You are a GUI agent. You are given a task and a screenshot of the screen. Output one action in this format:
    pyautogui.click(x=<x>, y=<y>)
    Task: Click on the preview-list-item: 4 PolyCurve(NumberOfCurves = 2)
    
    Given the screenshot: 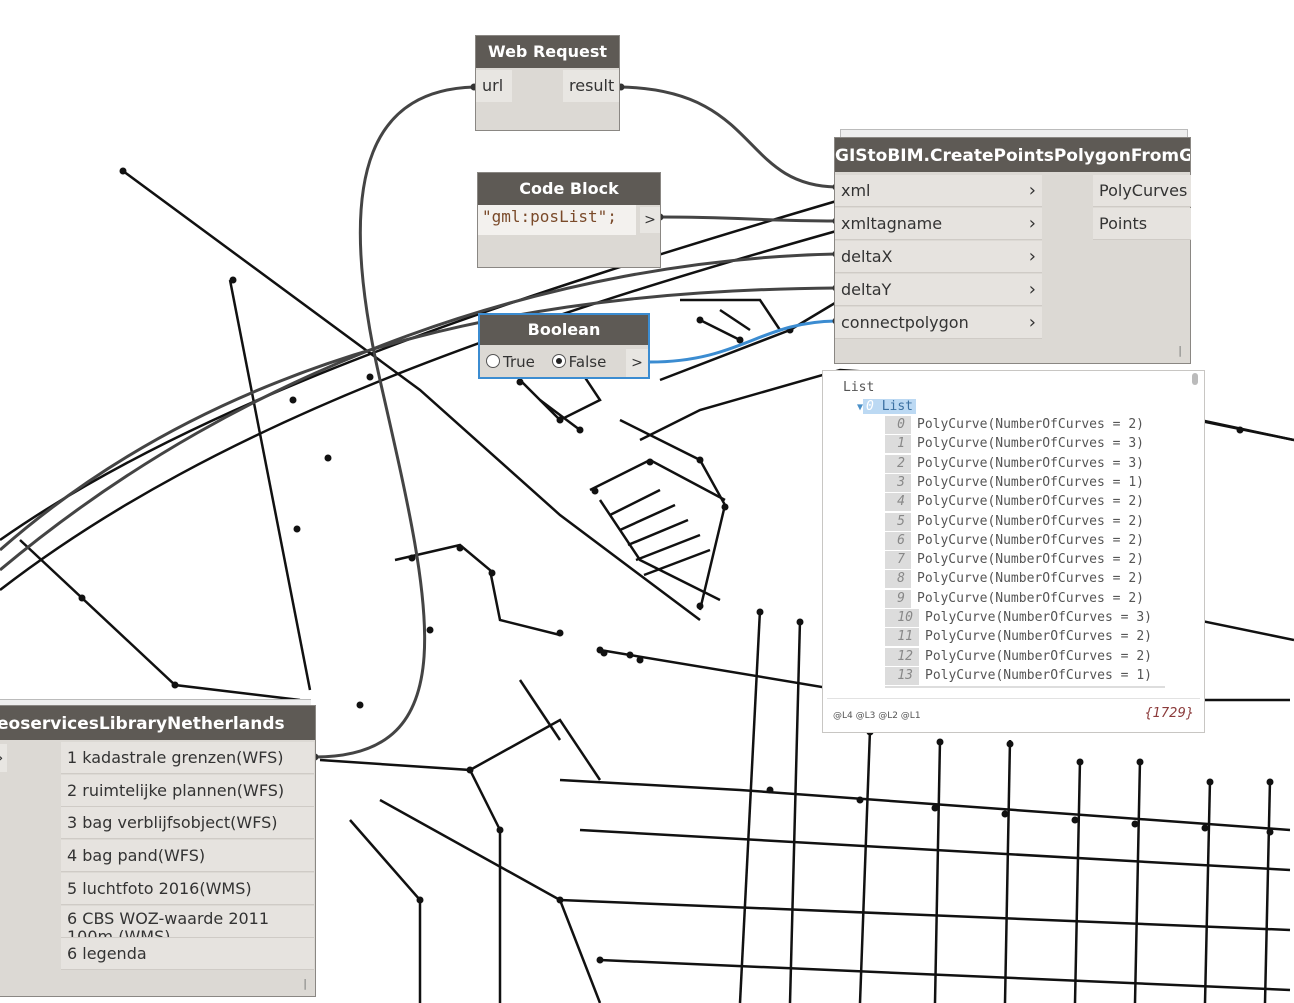 What is the action you would take?
    pyautogui.click(x=1014, y=502)
    